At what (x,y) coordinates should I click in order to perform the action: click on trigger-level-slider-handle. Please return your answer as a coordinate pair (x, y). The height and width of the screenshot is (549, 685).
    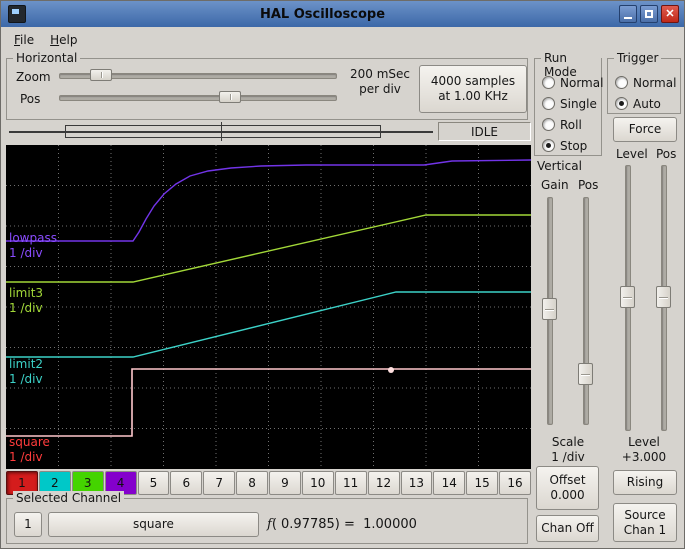
    Looking at the image, I should click on (627, 297).